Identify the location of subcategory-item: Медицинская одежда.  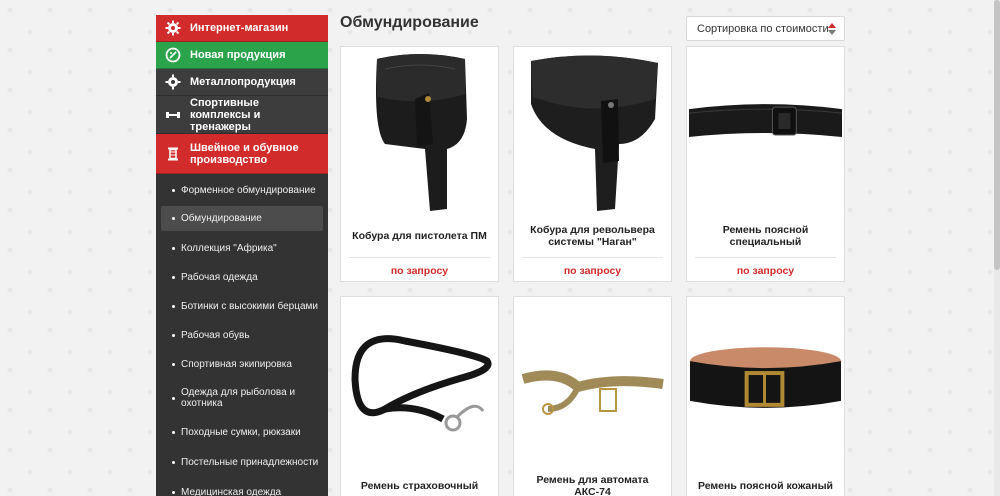
(242, 486).